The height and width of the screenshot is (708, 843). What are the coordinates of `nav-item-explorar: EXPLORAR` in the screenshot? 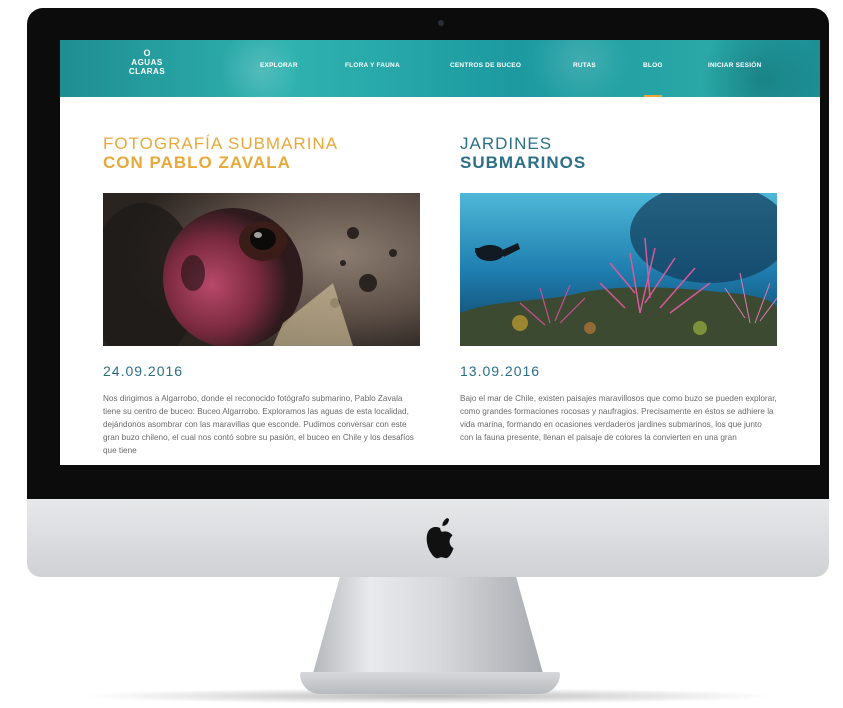 It's located at (279, 65).